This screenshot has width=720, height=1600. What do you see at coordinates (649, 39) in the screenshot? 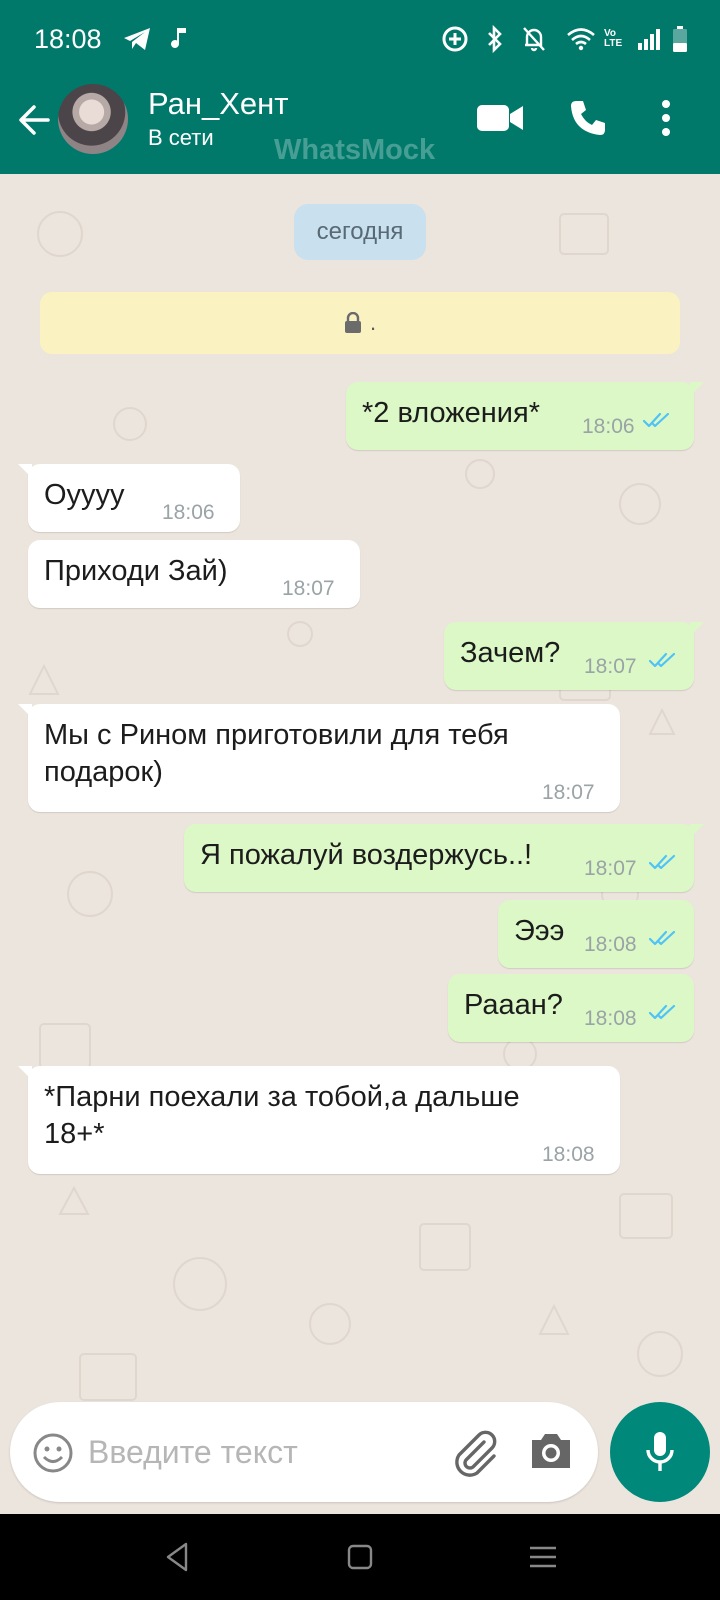
I see `signal-icon` at bounding box center [649, 39].